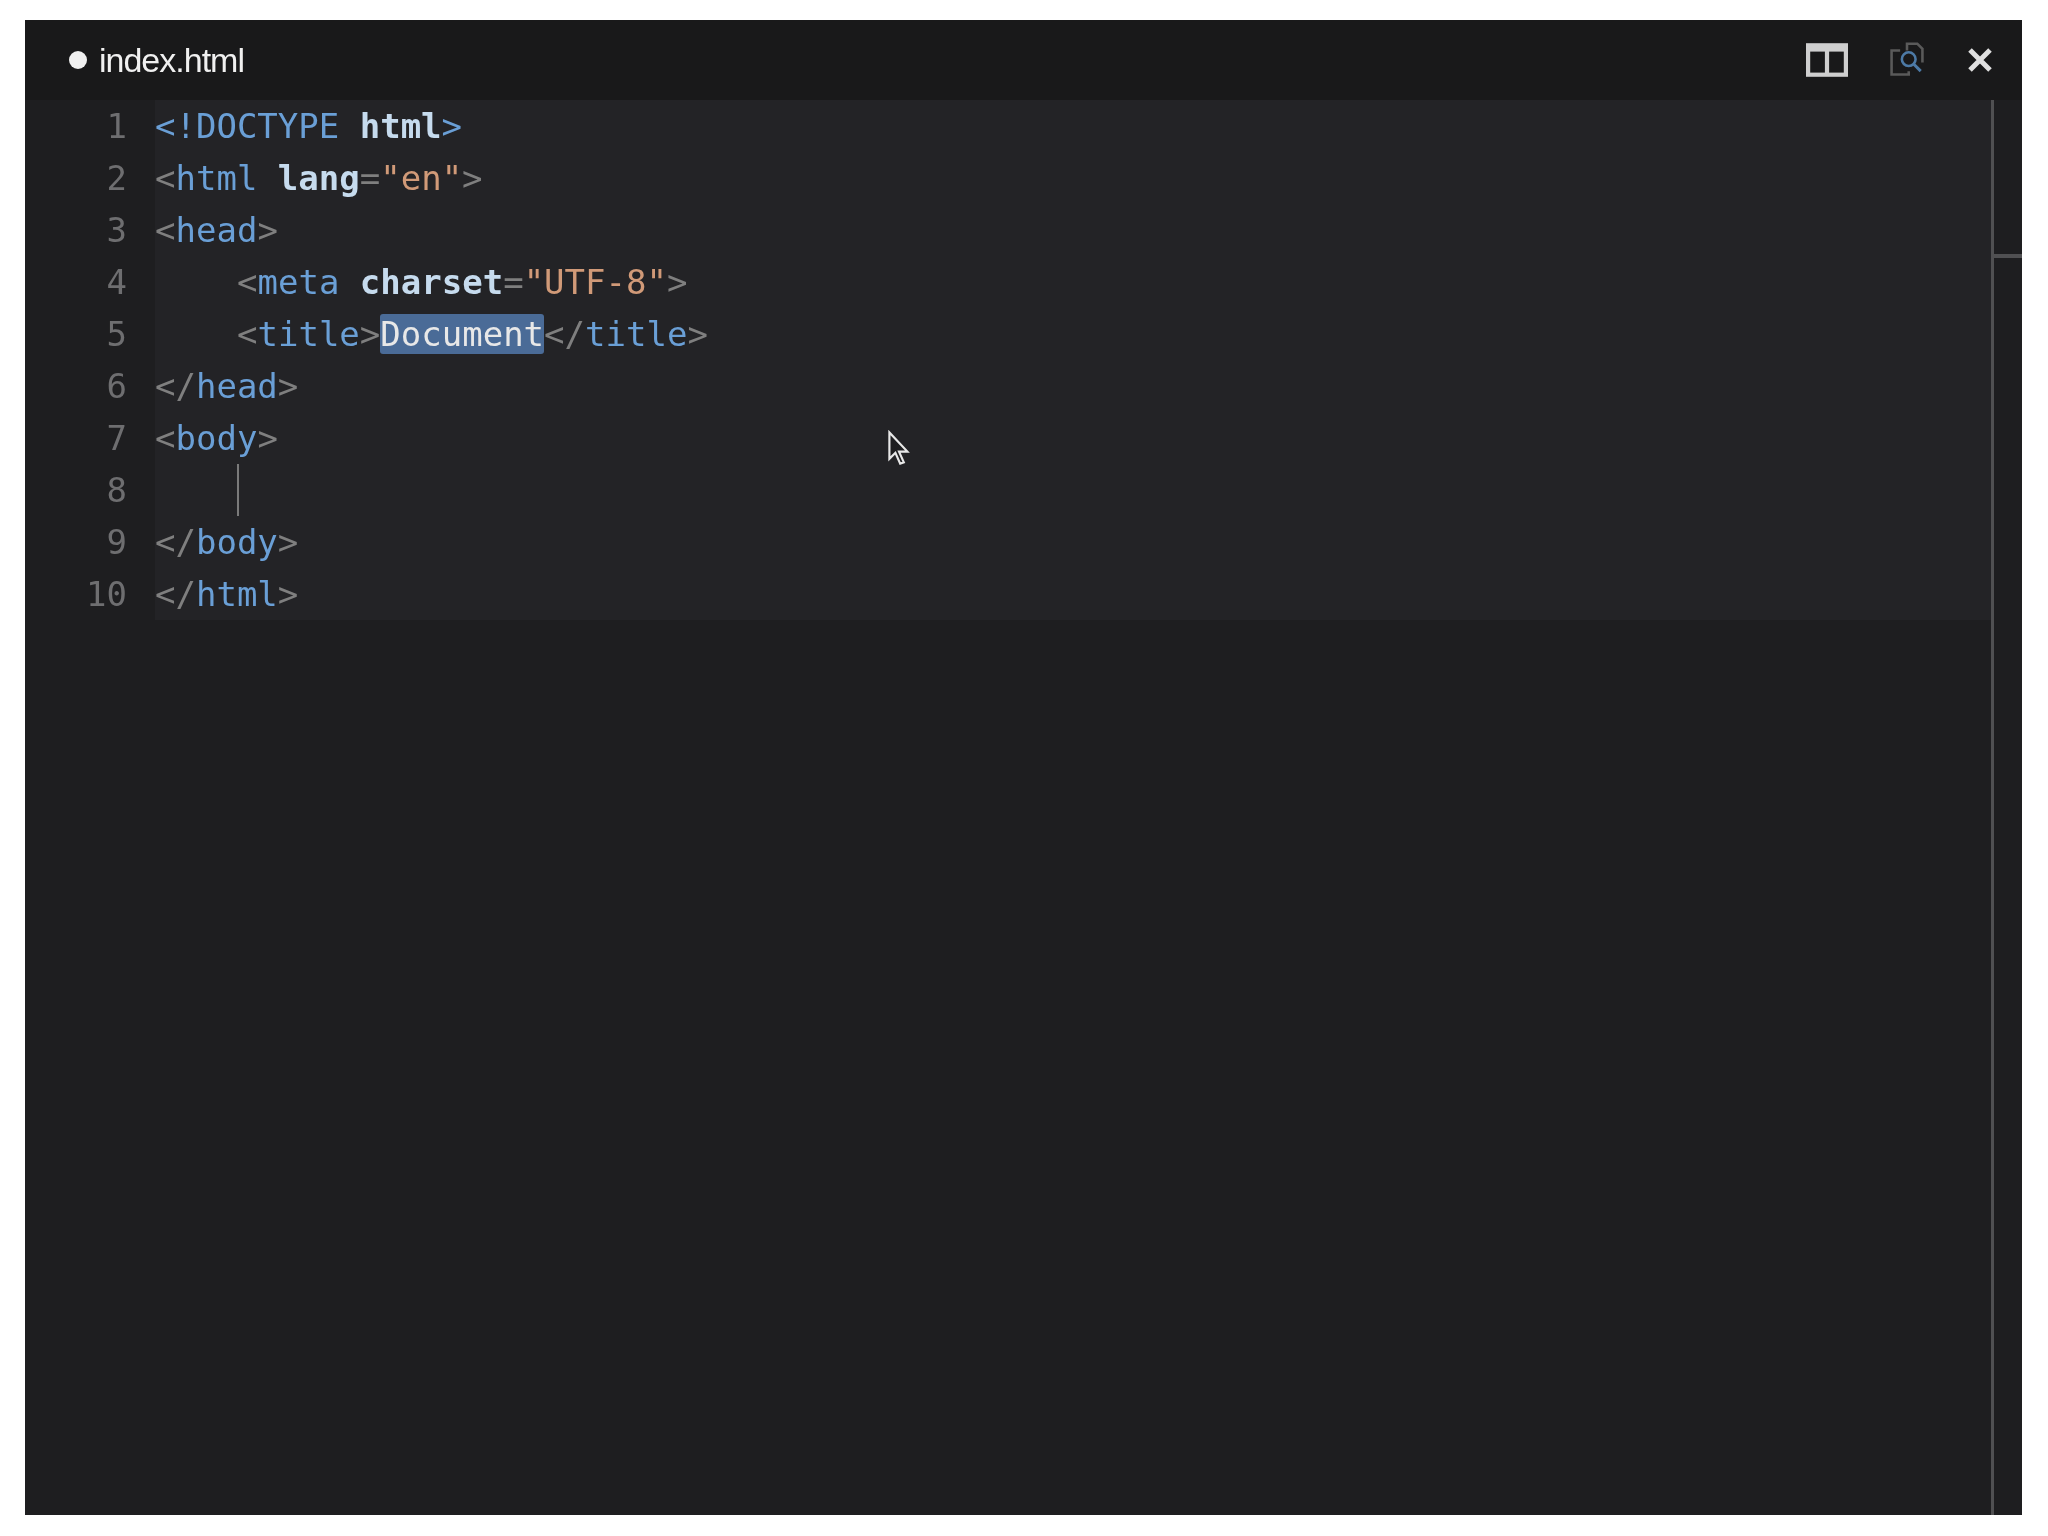 This screenshot has width=2048, height=1536. What do you see at coordinates (1827, 60) in the screenshot?
I see `split-editor-icon` at bounding box center [1827, 60].